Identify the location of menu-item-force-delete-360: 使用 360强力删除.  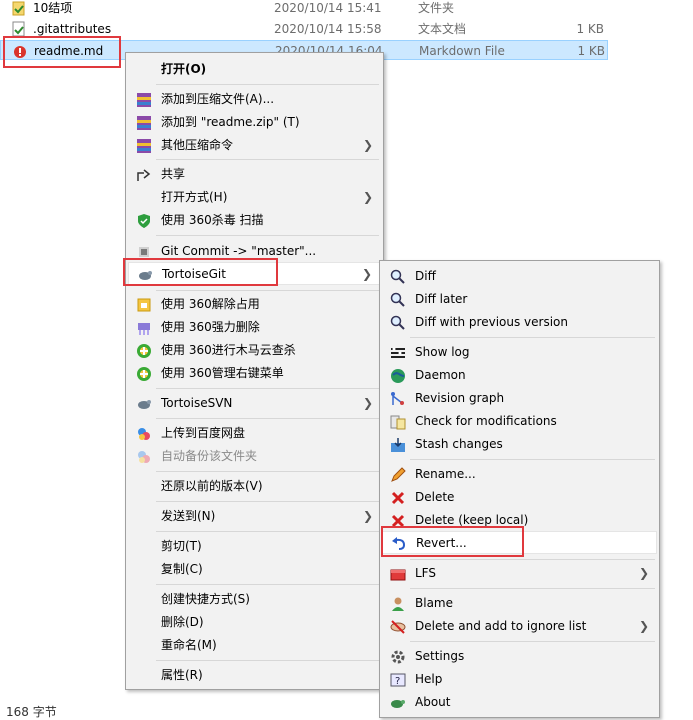
(254, 327).